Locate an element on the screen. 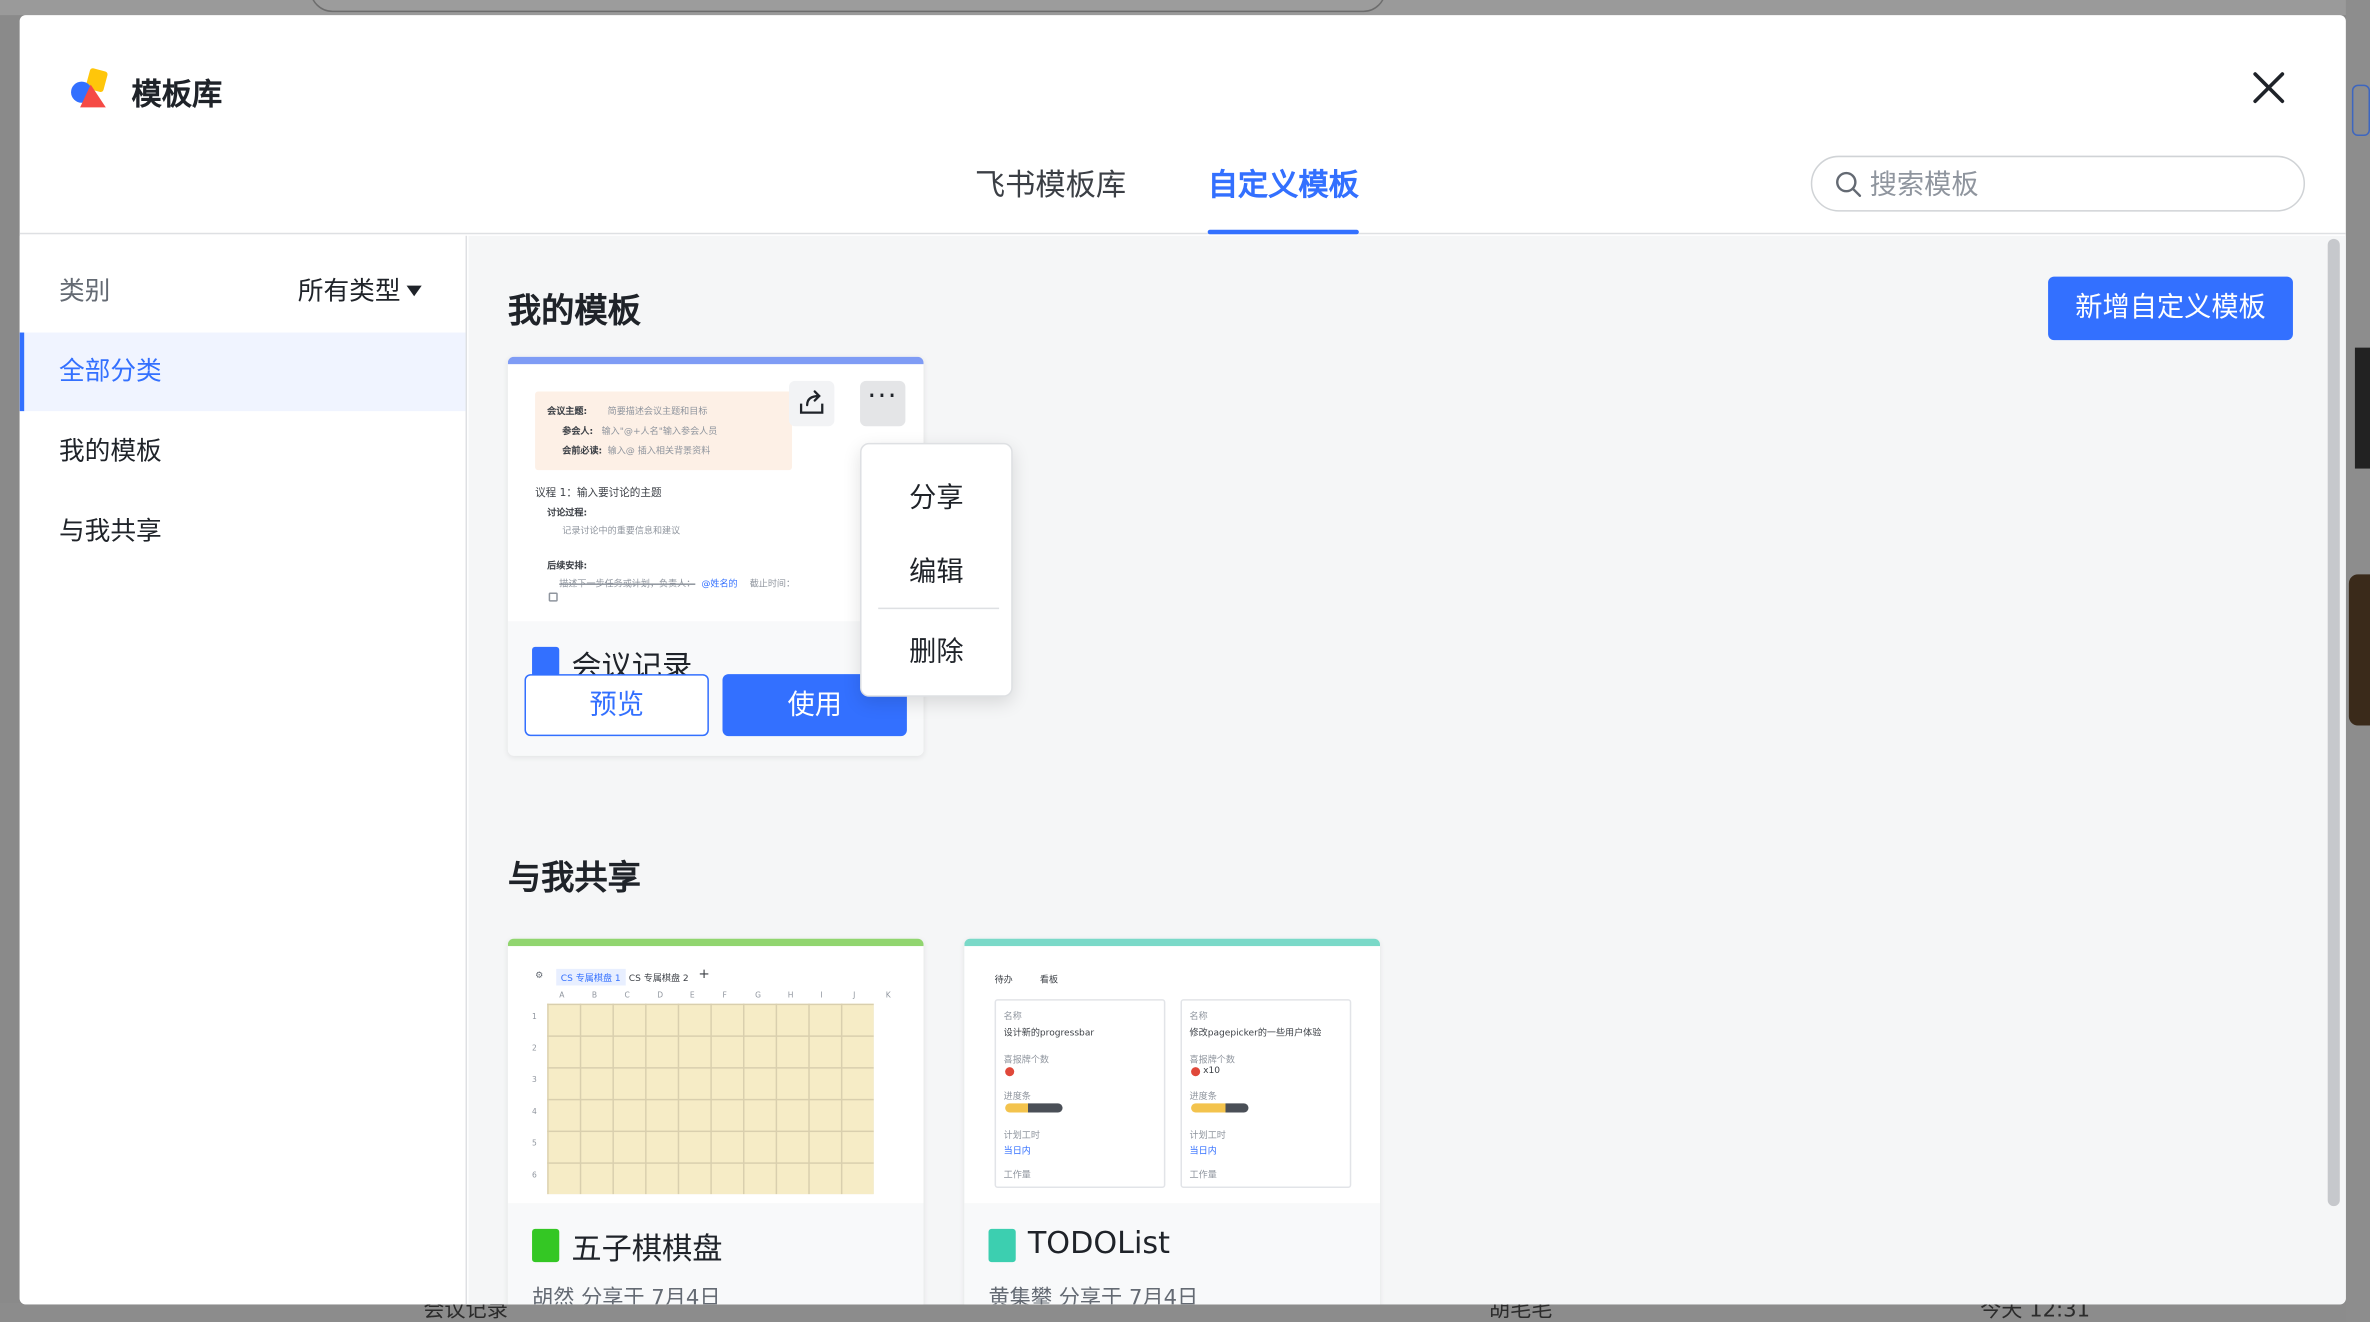 The height and width of the screenshot is (1322, 2370). add-custom-template-button: 新增自定义模板 is located at coordinates (2170, 308).